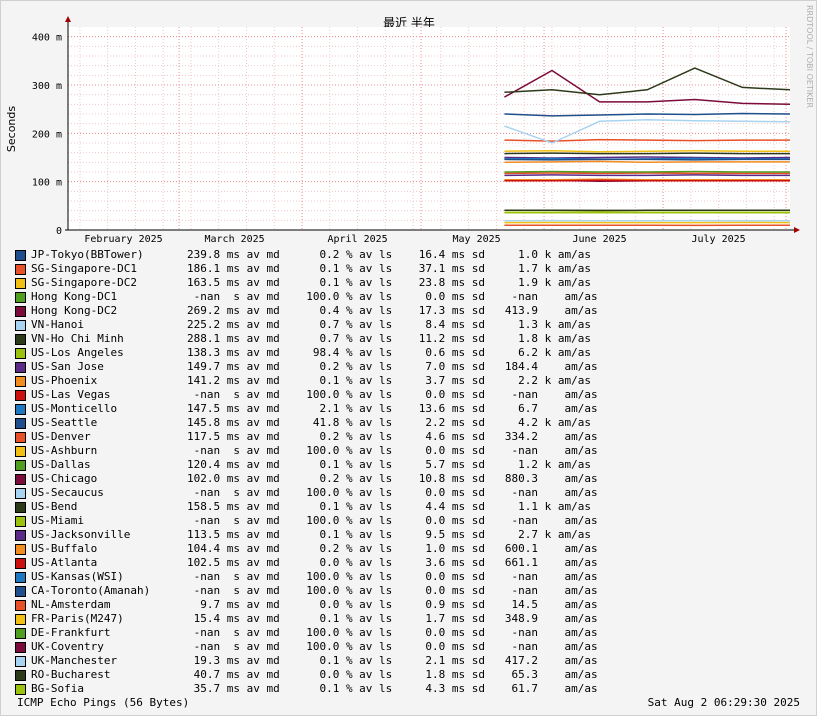 Image resolution: width=817 pixels, height=716 pixels. What do you see at coordinates (77, 576) in the screenshot?
I see `legend-label: US-Kansas(WSI)` at bounding box center [77, 576].